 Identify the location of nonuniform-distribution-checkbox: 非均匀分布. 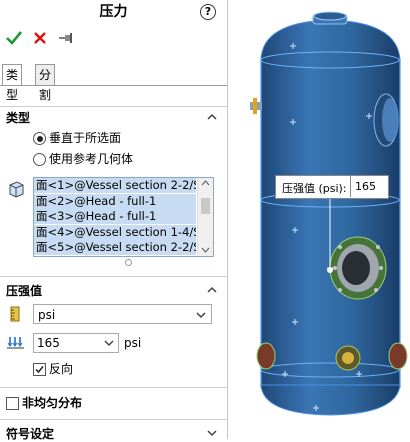
(44, 403).